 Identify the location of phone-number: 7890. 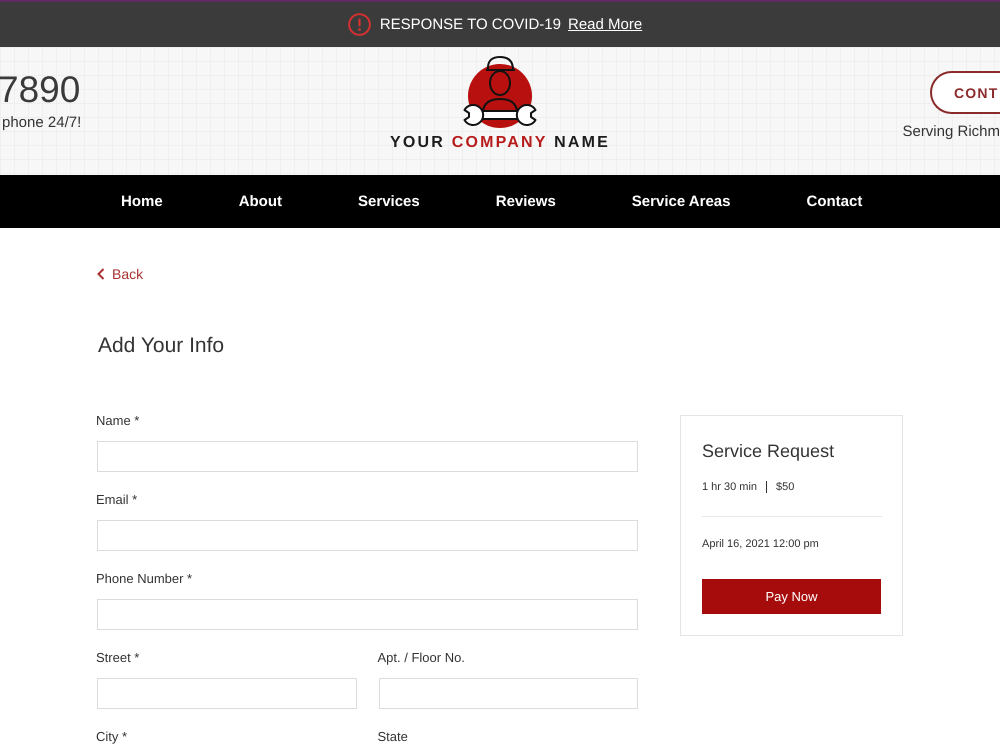
(40, 90).